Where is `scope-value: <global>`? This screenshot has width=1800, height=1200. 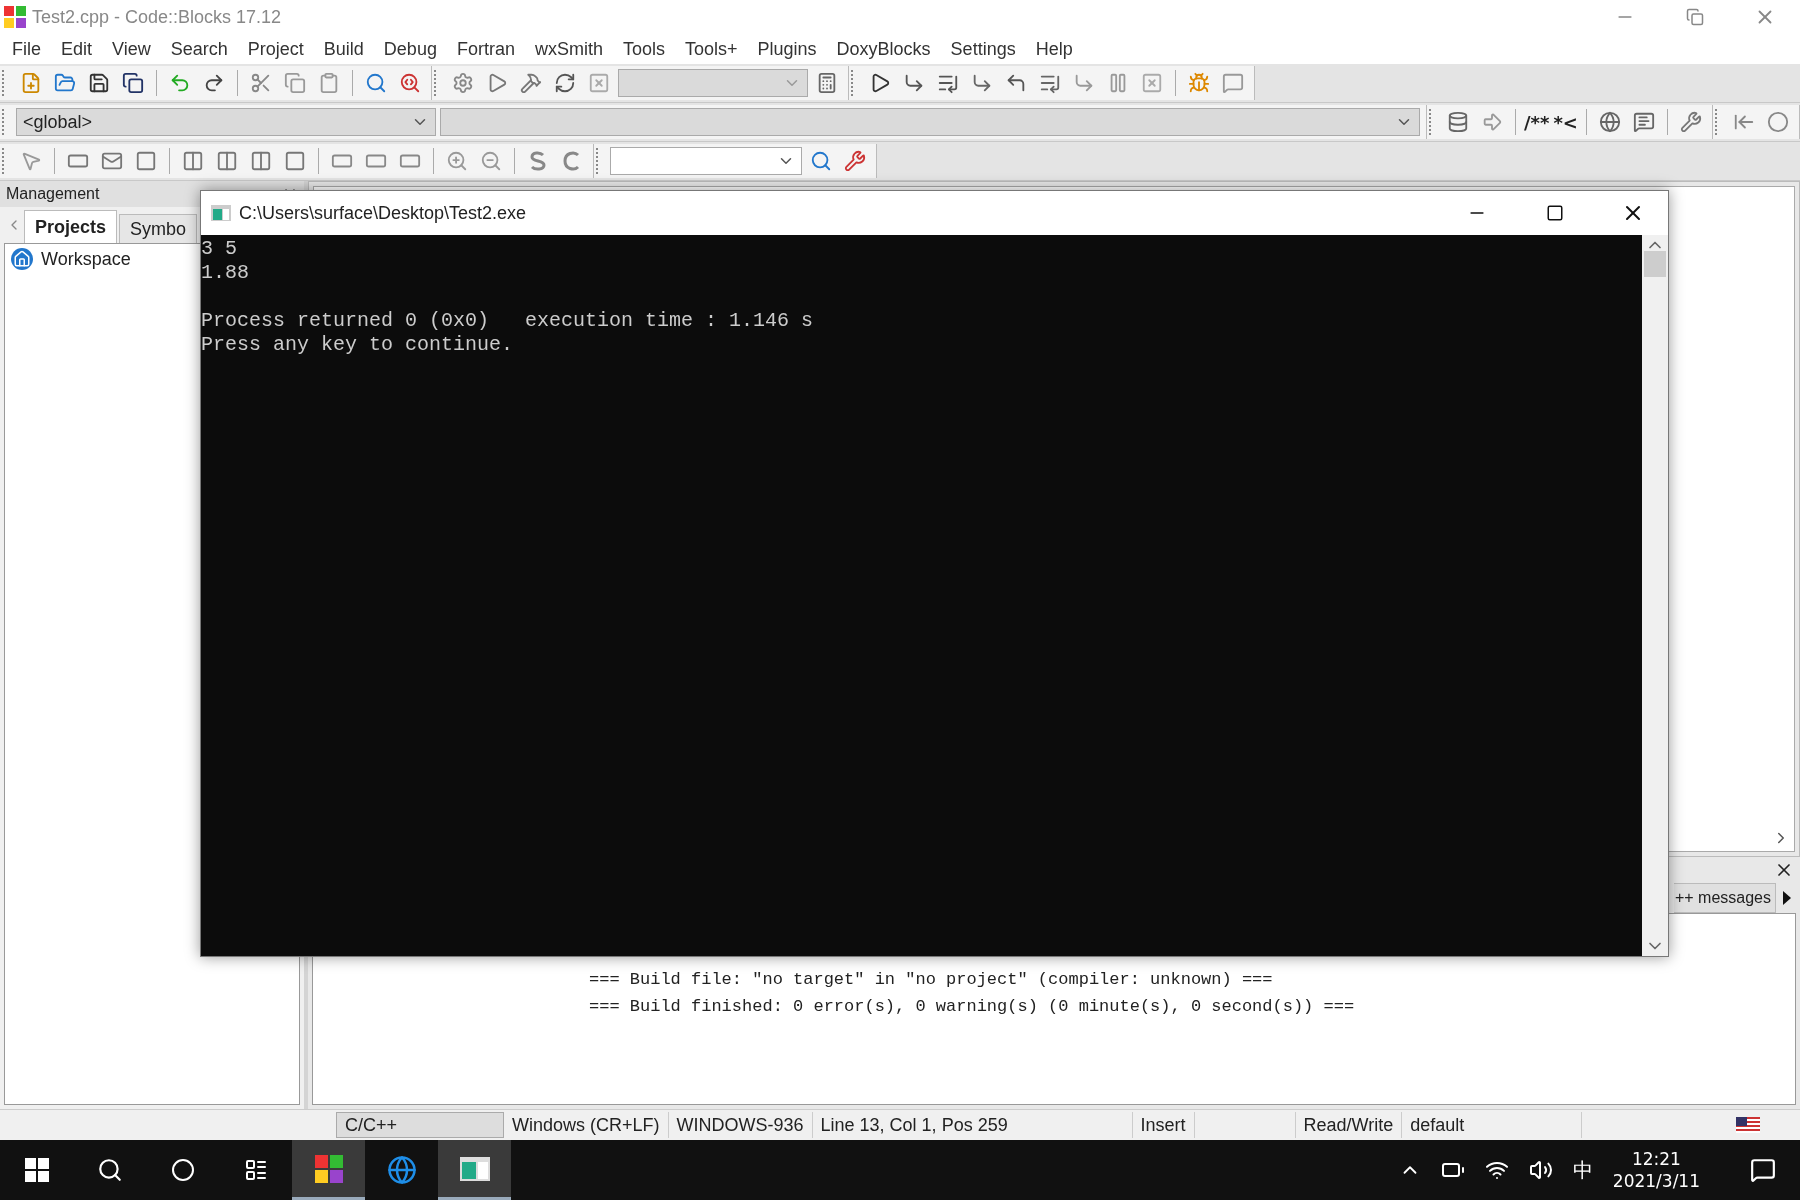 scope-value: <global> is located at coordinates (58, 122).